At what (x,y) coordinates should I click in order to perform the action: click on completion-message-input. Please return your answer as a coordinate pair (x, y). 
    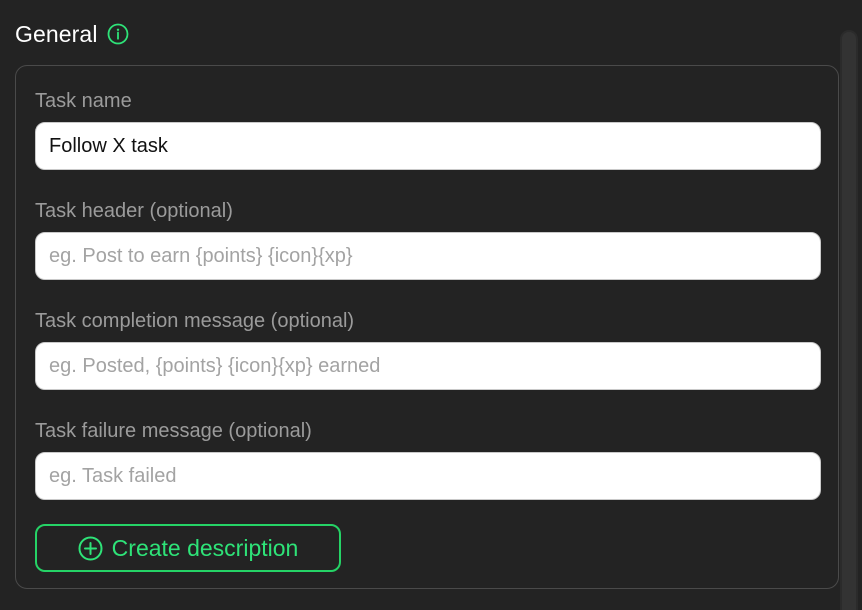
    Looking at the image, I should click on (428, 366).